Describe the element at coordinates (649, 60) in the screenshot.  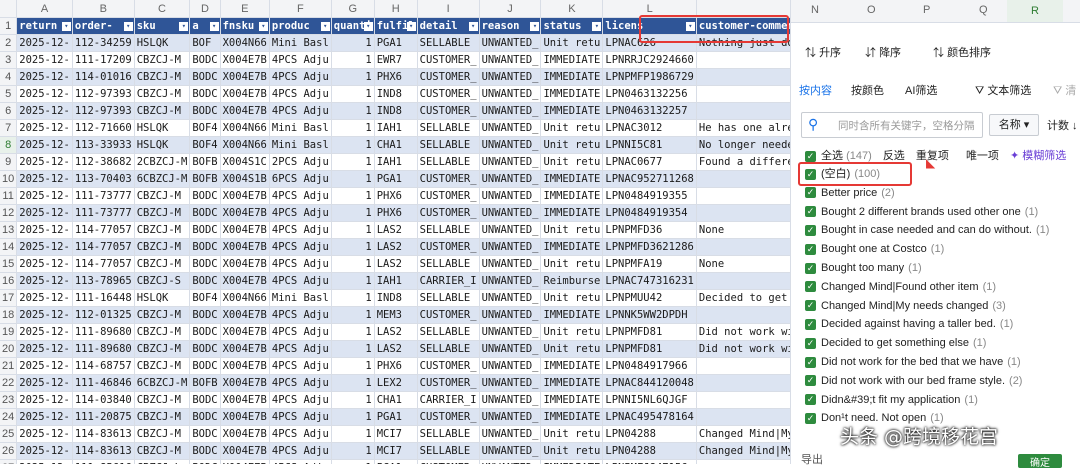
I see `table-cell: LPNRRJC2924660` at that location.